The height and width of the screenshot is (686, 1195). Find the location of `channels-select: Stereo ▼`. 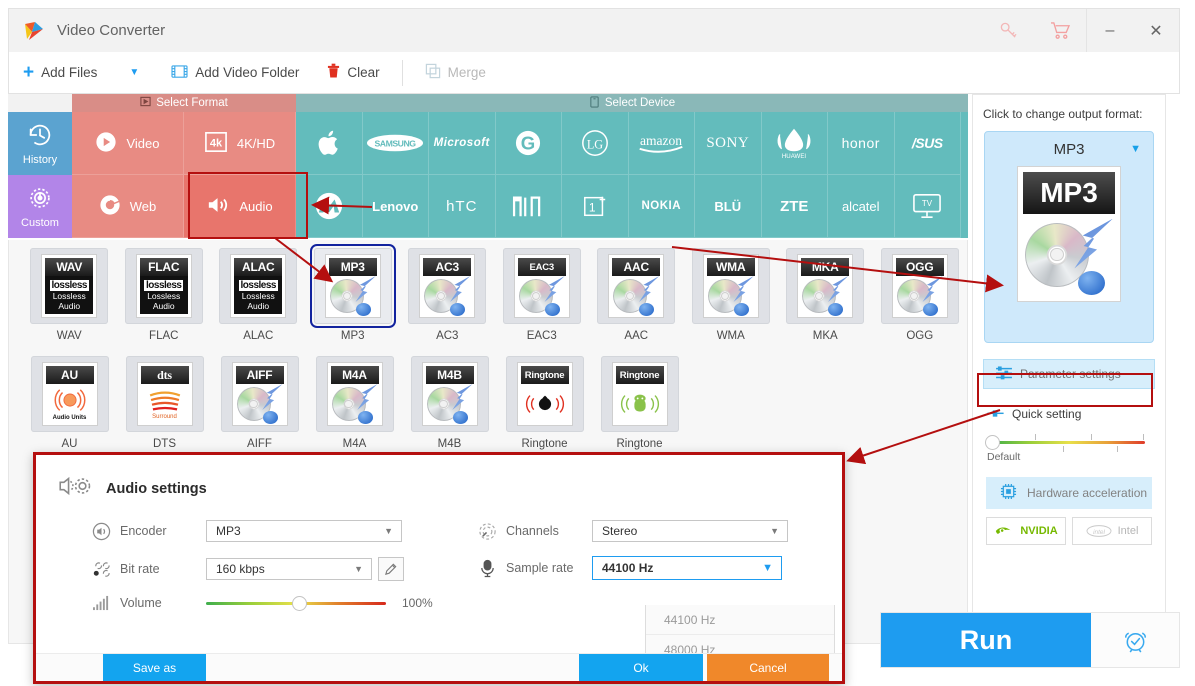

channels-select: Stereo ▼ is located at coordinates (690, 531).